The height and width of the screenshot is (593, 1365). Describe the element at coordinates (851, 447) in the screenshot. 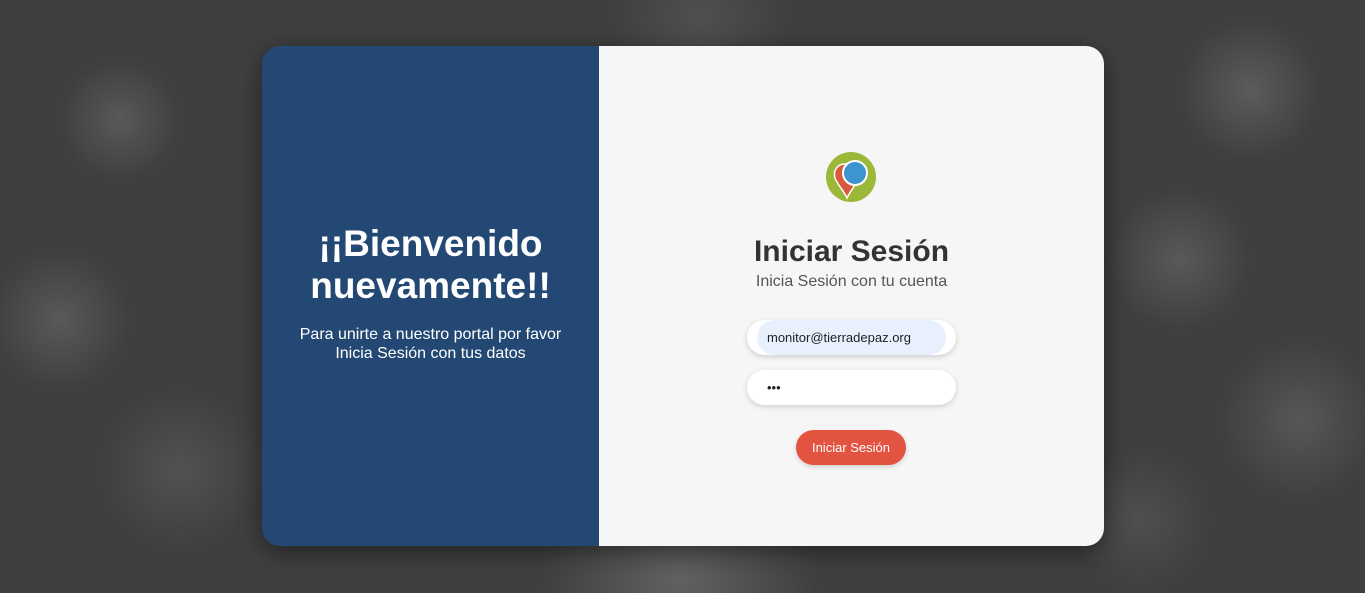

I see `login-button: Iniciar Sesión` at that location.